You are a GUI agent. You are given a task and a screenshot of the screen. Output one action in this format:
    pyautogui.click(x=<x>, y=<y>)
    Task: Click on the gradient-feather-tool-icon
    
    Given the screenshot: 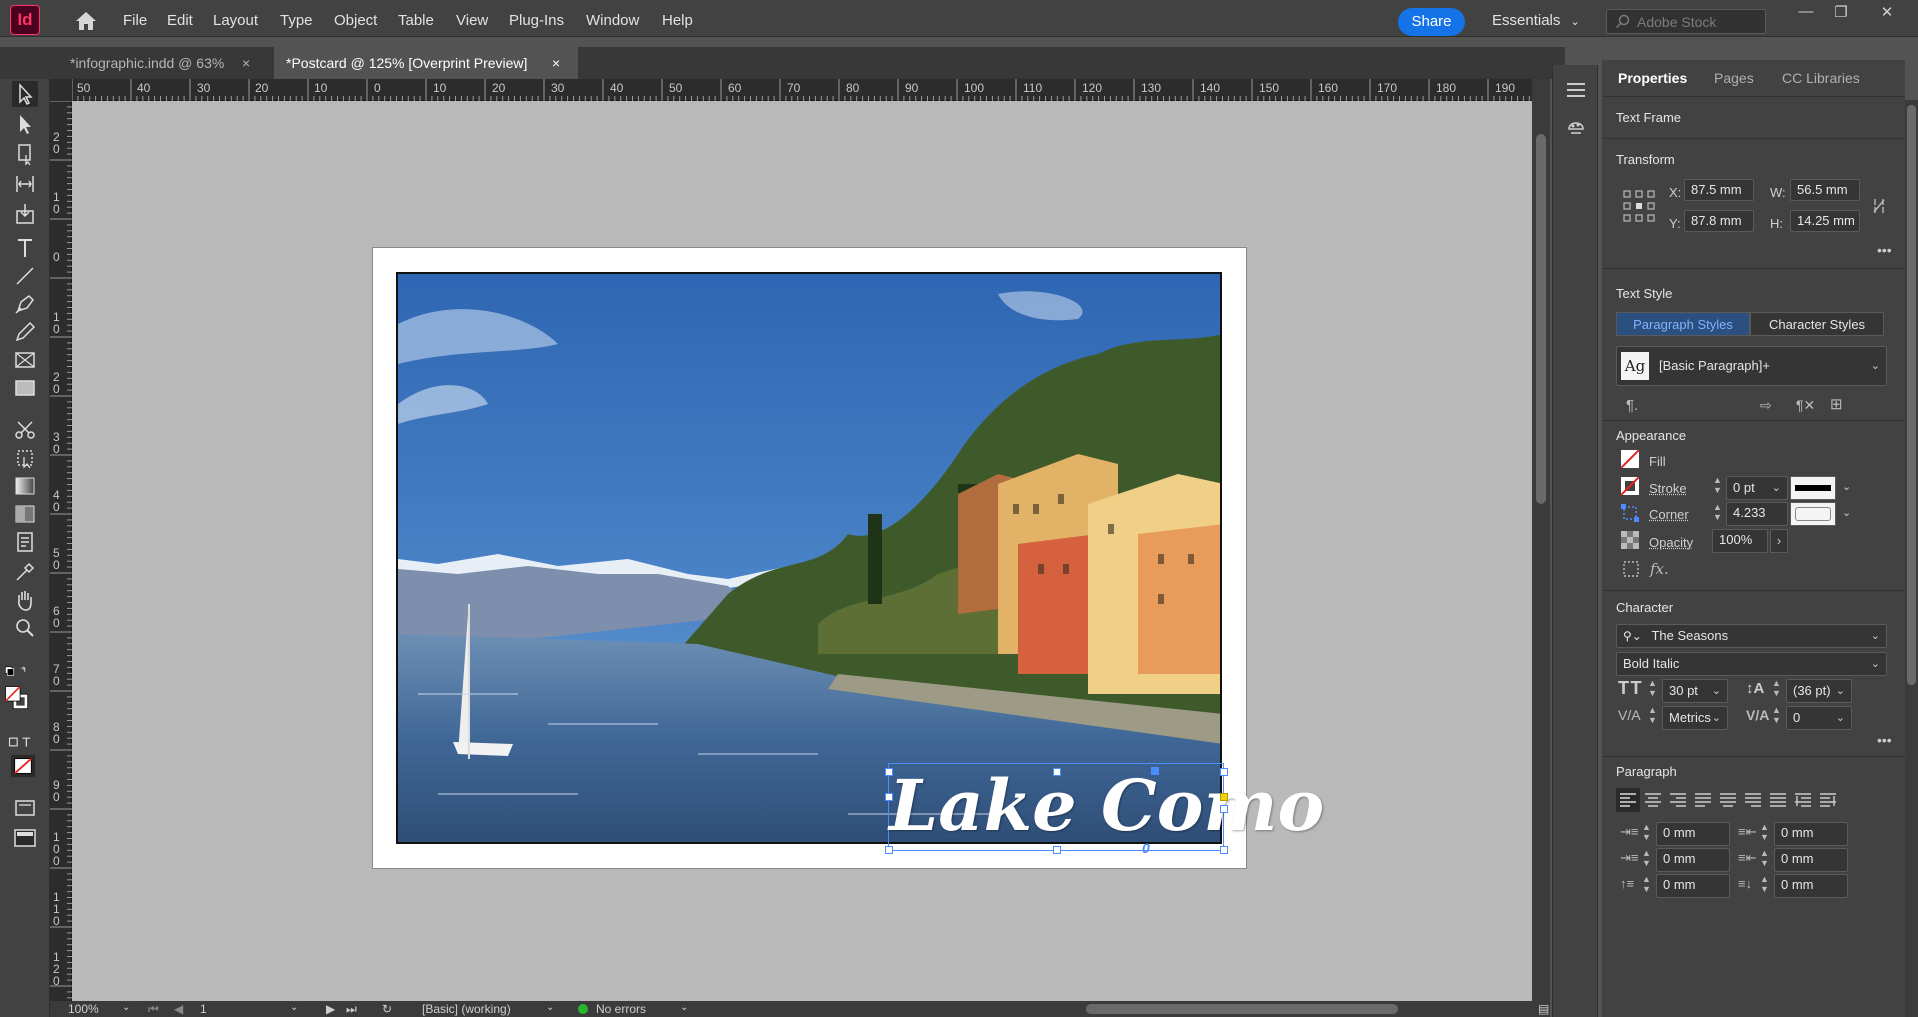 What is the action you would take?
    pyautogui.click(x=25, y=514)
    